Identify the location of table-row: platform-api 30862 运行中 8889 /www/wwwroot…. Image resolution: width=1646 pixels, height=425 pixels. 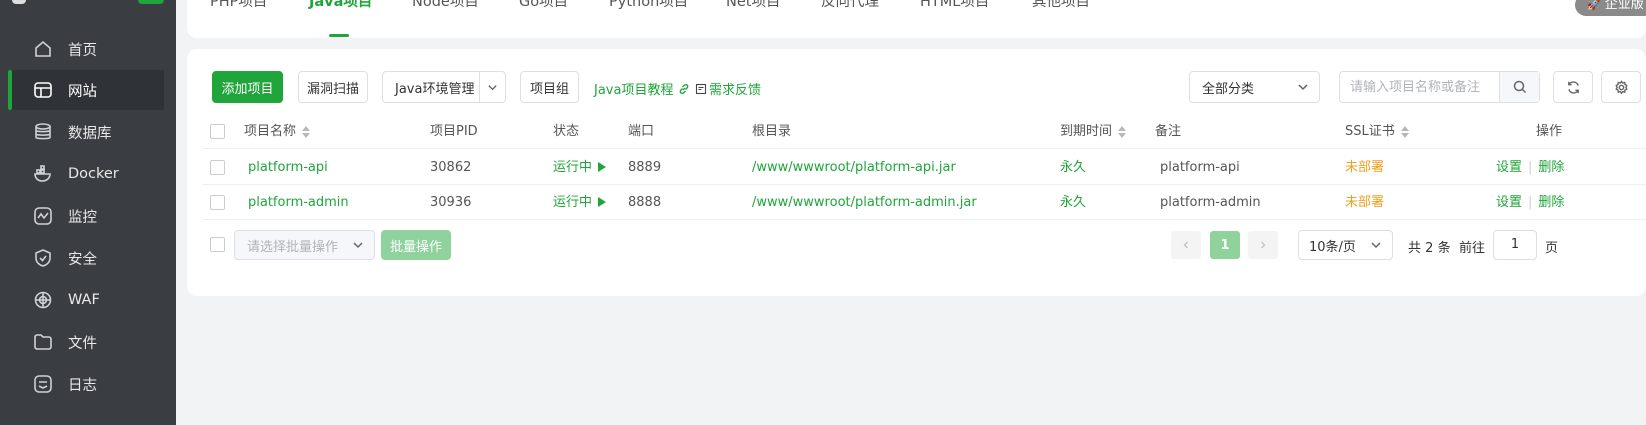
(924, 167).